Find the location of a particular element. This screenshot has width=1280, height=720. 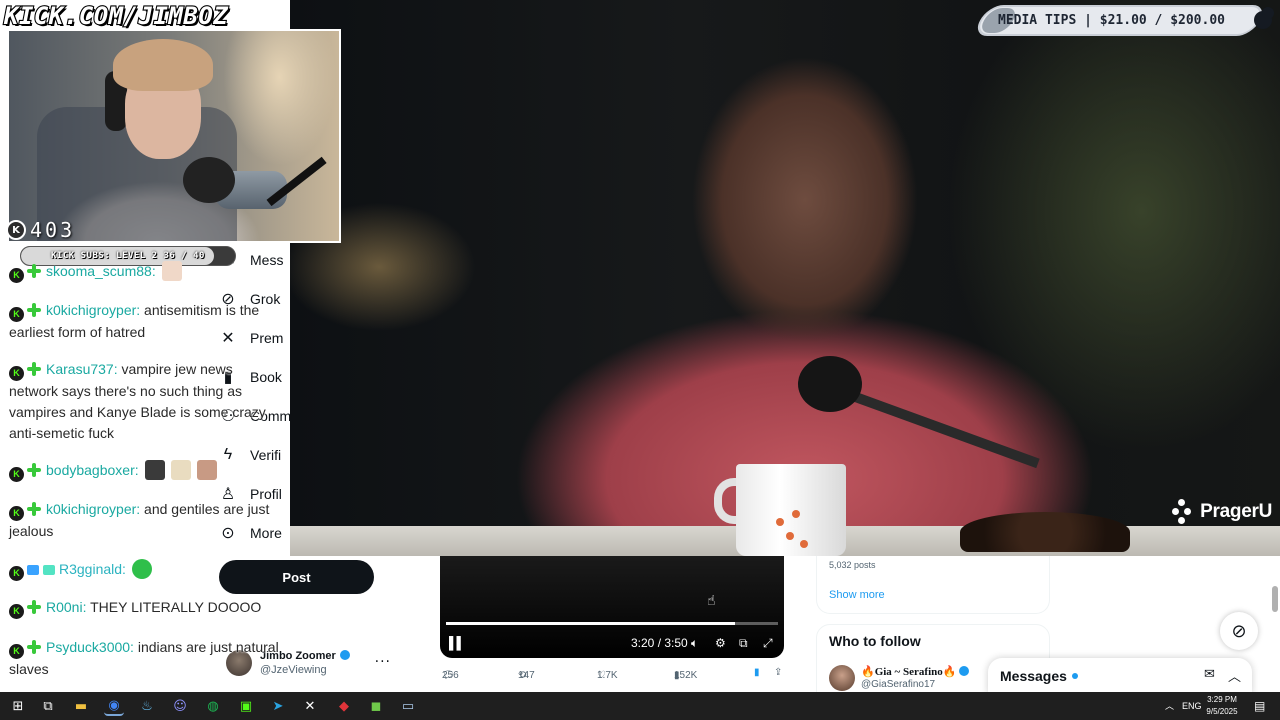

chat-text: vampires and Kanye Blade is some crazy is located at coordinates (137, 412).